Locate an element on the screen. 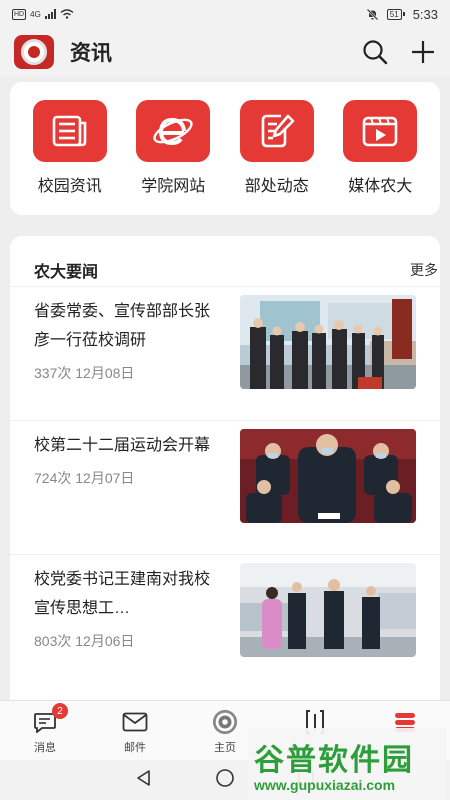 This screenshot has height=800, width=450. watermark-text: 谷普软件园 is located at coordinates (334, 760).